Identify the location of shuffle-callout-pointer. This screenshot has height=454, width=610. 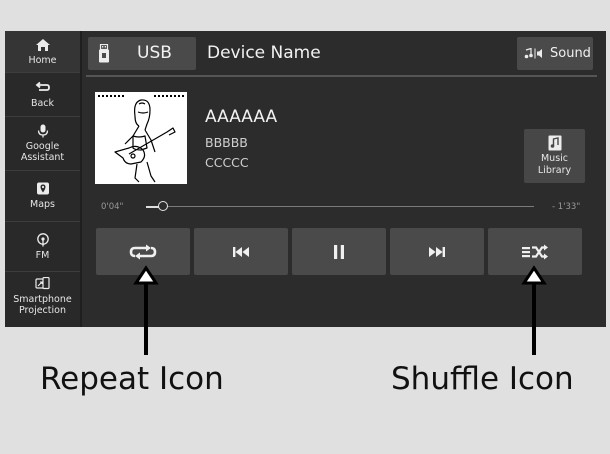
(534, 310).